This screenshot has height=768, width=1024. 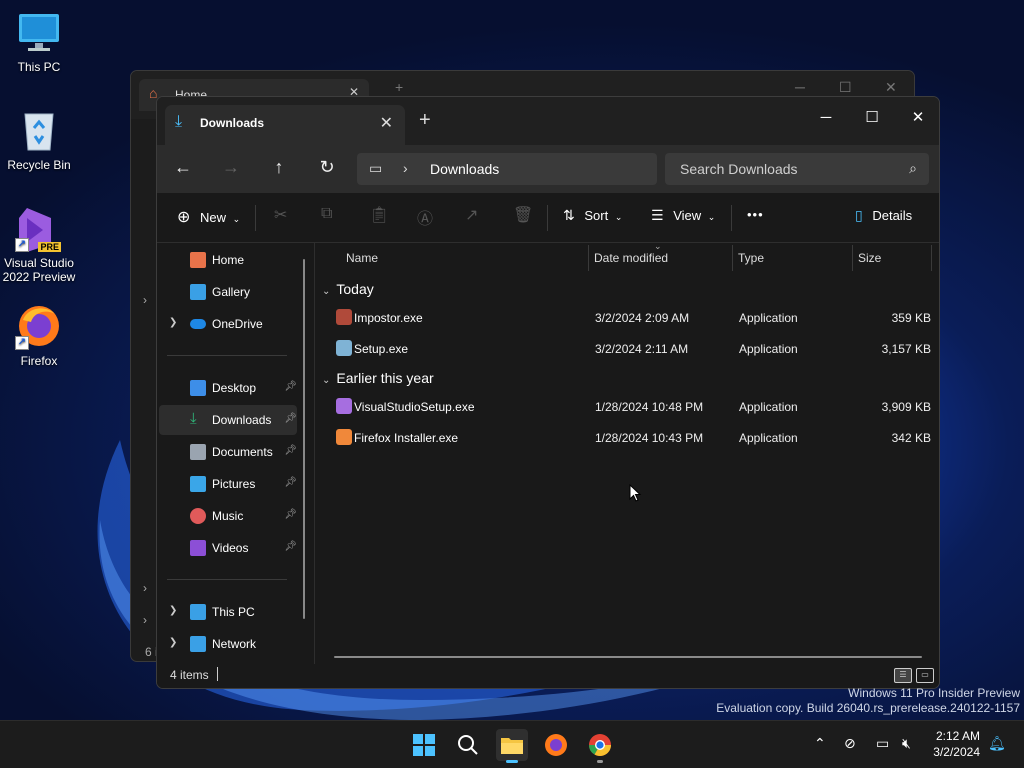 What do you see at coordinates (797, 169) in the screenshot?
I see `search-input: Search Downloads ⌕` at bounding box center [797, 169].